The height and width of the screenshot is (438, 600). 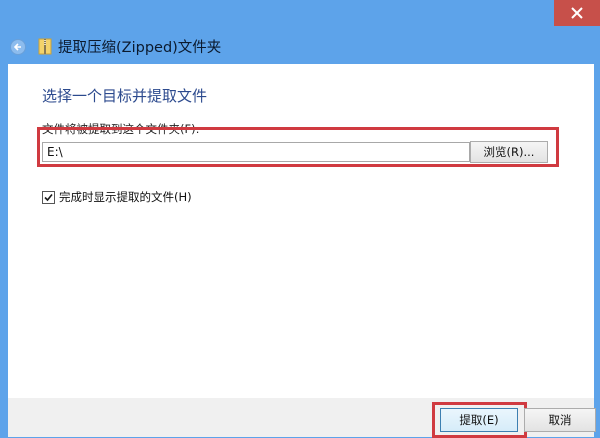 I want to click on window-title: 提取压缩(Zipped)文件夹, so click(x=140, y=48).